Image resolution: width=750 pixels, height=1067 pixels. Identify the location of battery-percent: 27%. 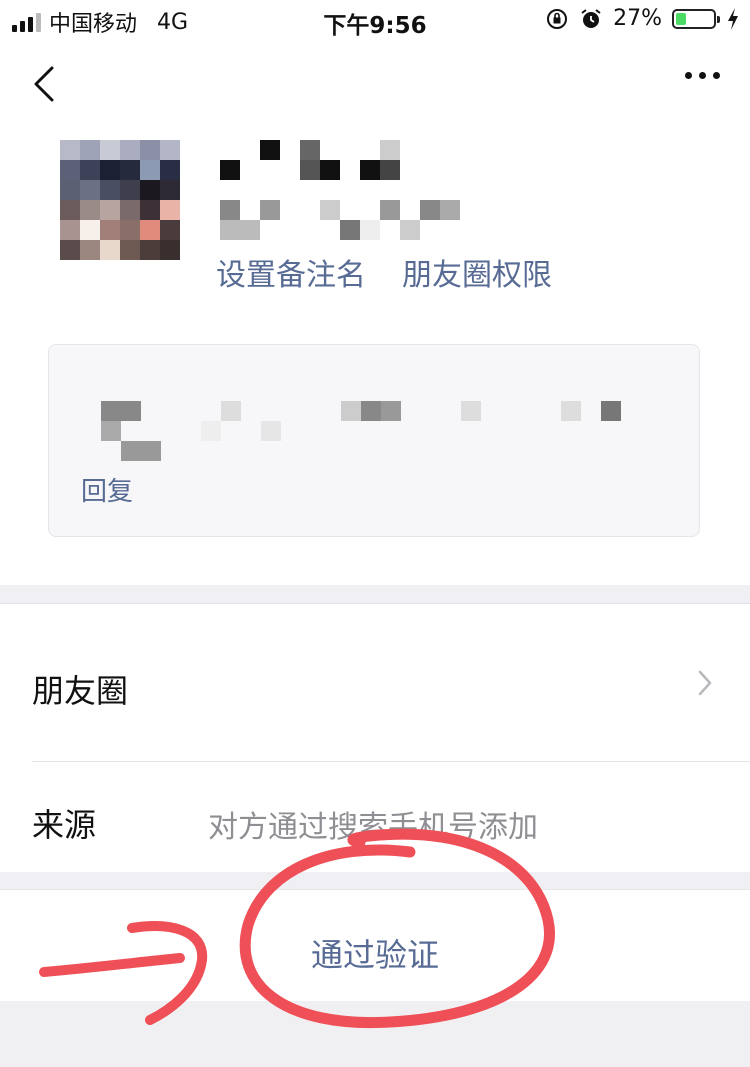
(637, 18).